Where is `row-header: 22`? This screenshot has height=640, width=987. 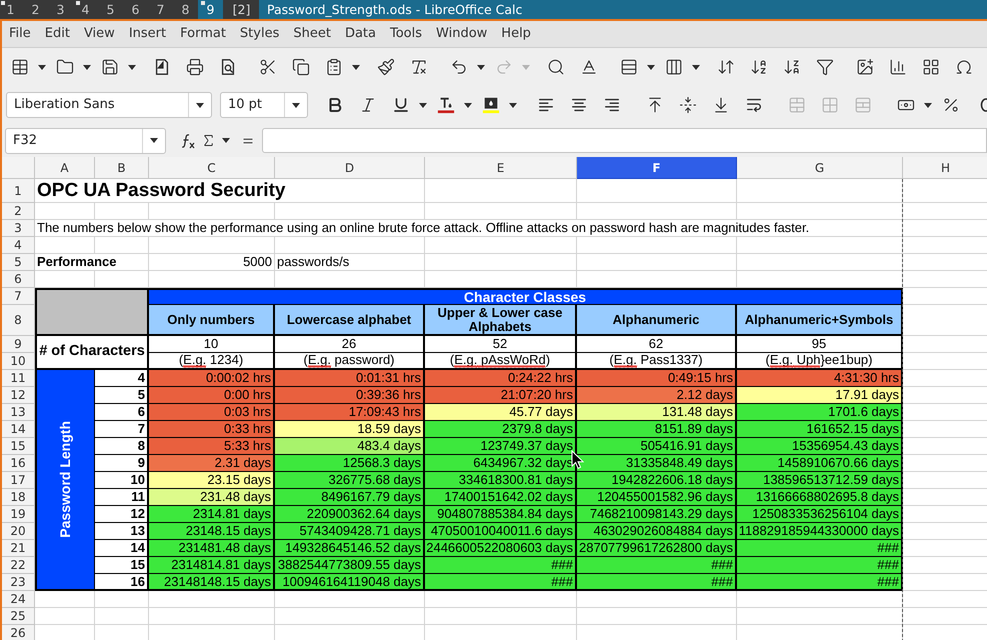 row-header: 22 is located at coordinates (18, 565).